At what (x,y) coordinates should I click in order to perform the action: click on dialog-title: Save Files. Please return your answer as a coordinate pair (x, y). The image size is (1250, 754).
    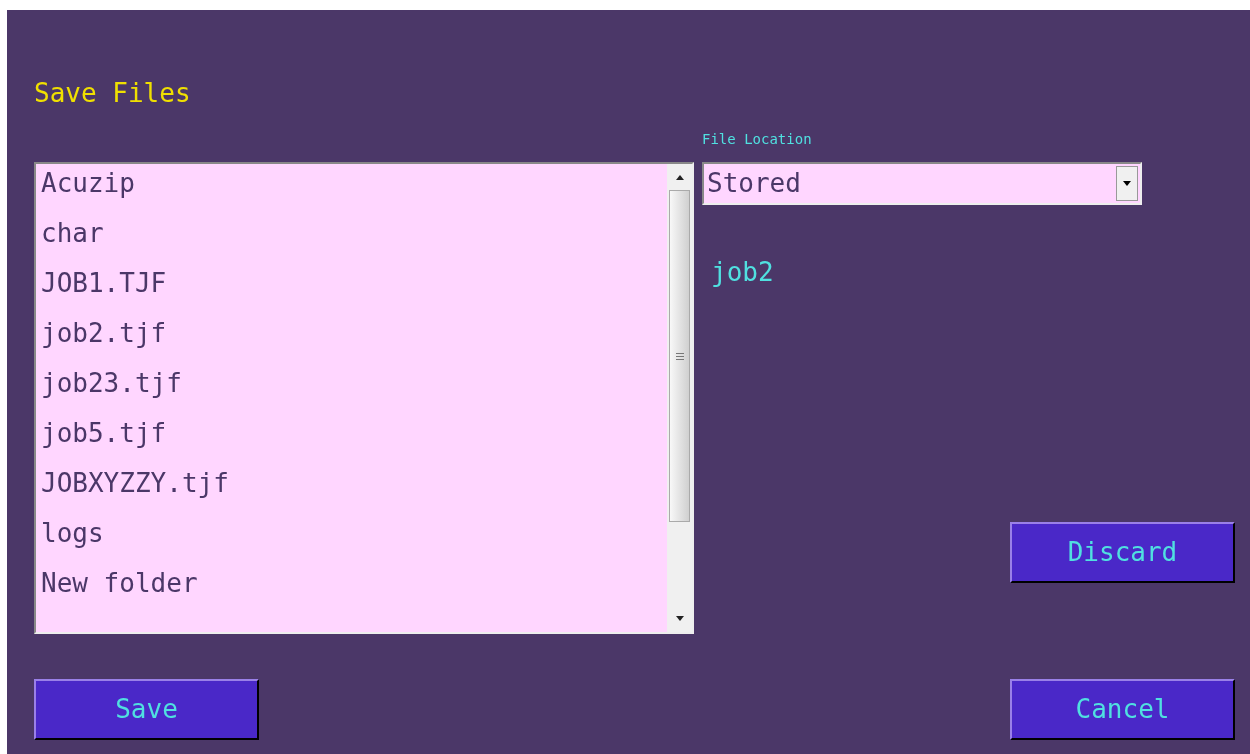
    Looking at the image, I should click on (112, 93).